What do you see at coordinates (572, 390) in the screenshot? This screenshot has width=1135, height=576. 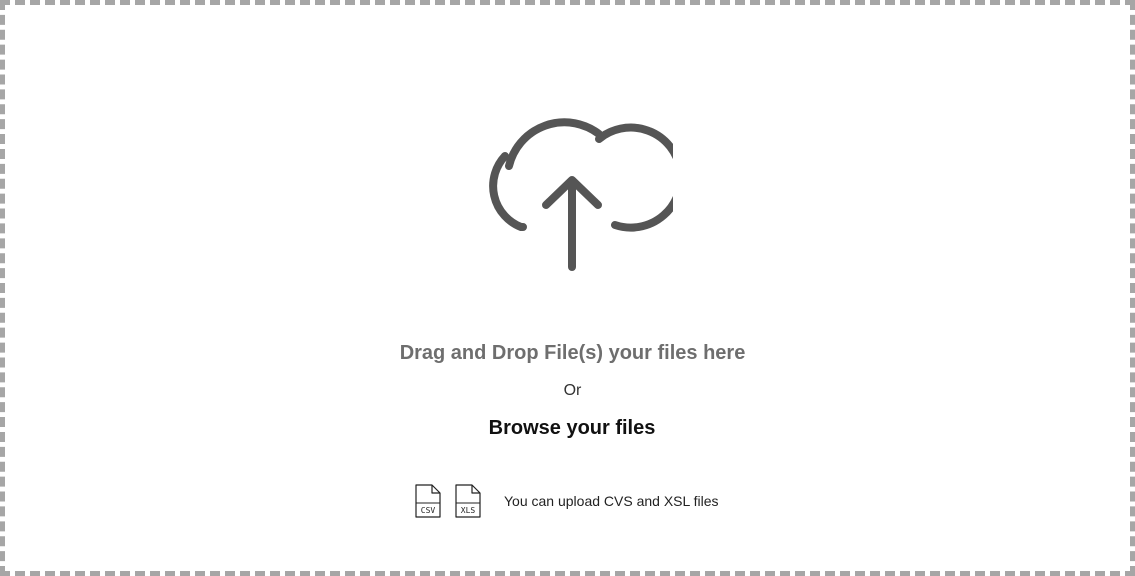 I see `or-separator: Or` at bounding box center [572, 390].